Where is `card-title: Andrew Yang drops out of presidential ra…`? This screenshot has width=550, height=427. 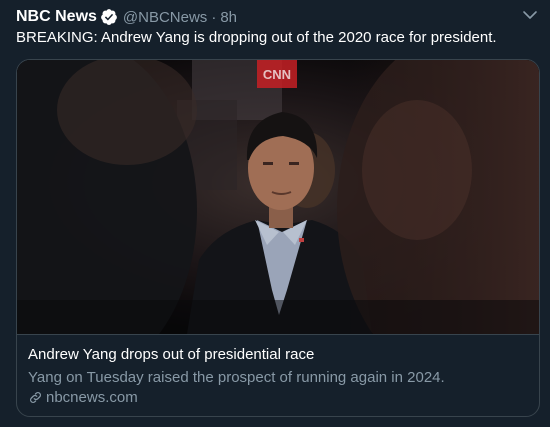 card-title: Andrew Yang drops out of presidential ra… is located at coordinates (171, 354).